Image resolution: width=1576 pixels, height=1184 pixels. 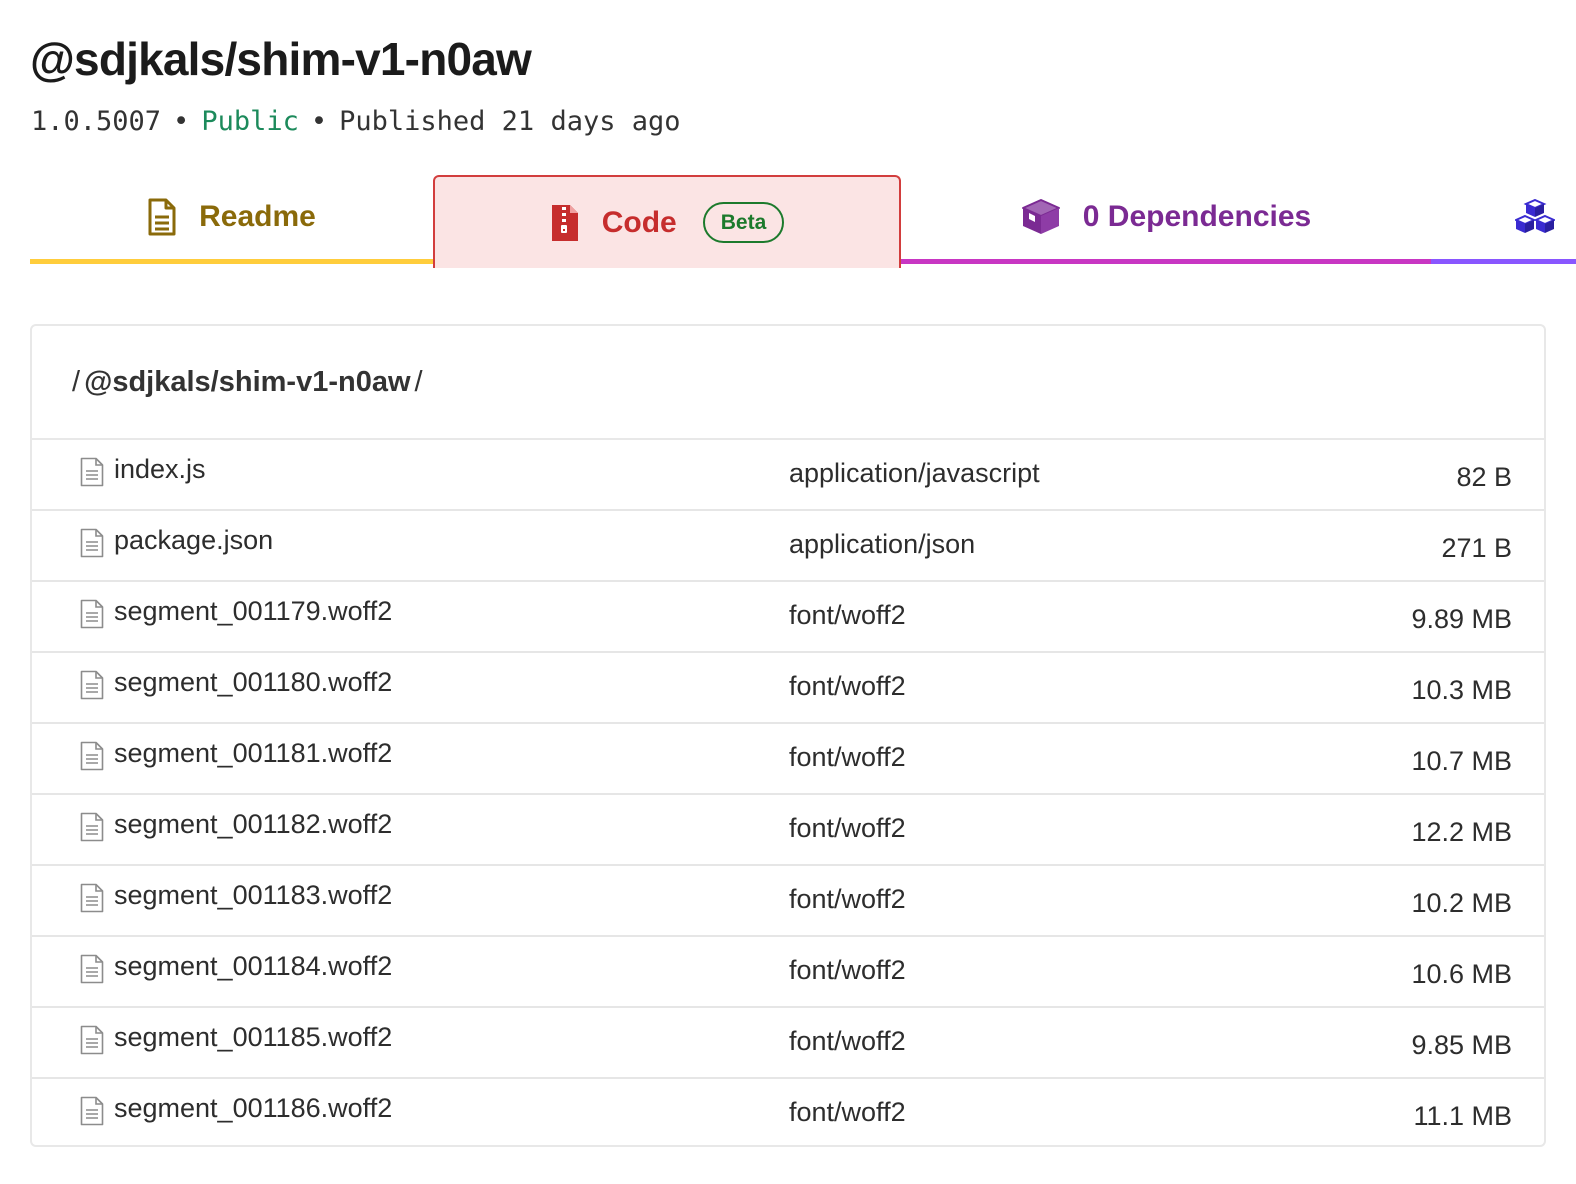 What do you see at coordinates (257, 216) in the screenshot?
I see `tab-readme-label: Readme` at bounding box center [257, 216].